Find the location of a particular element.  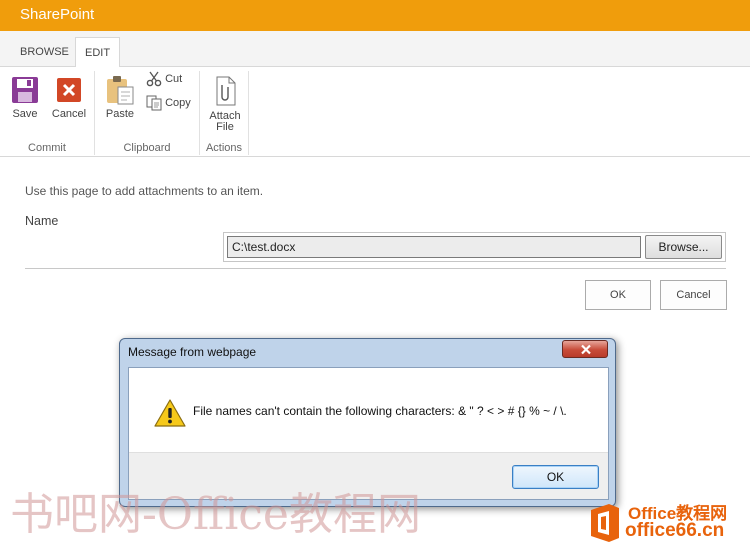

office-logo-icon is located at coordinates (605, 523).